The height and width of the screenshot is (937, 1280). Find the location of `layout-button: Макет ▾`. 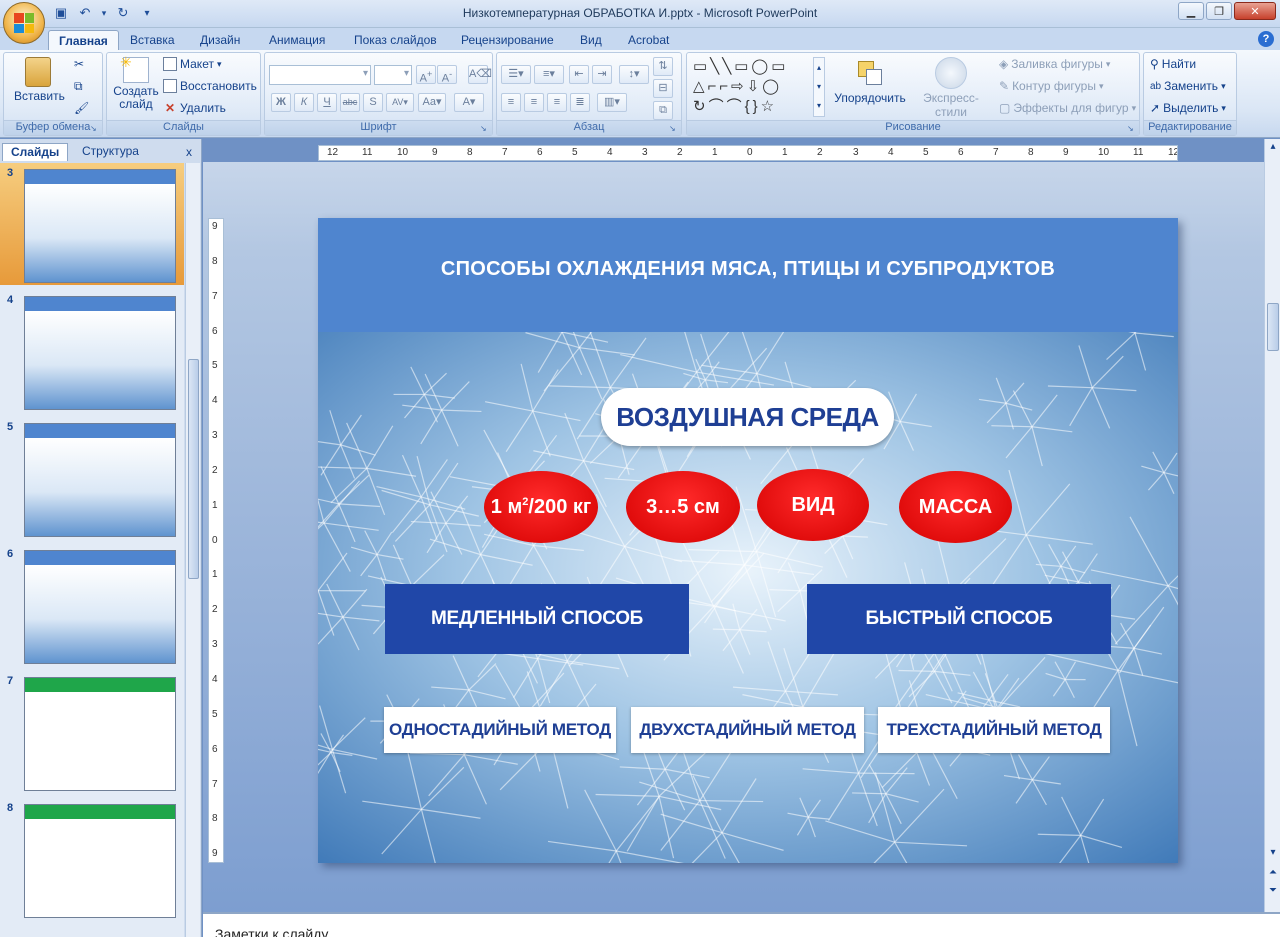

layout-button: Макет ▾ is located at coordinates (192, 64).